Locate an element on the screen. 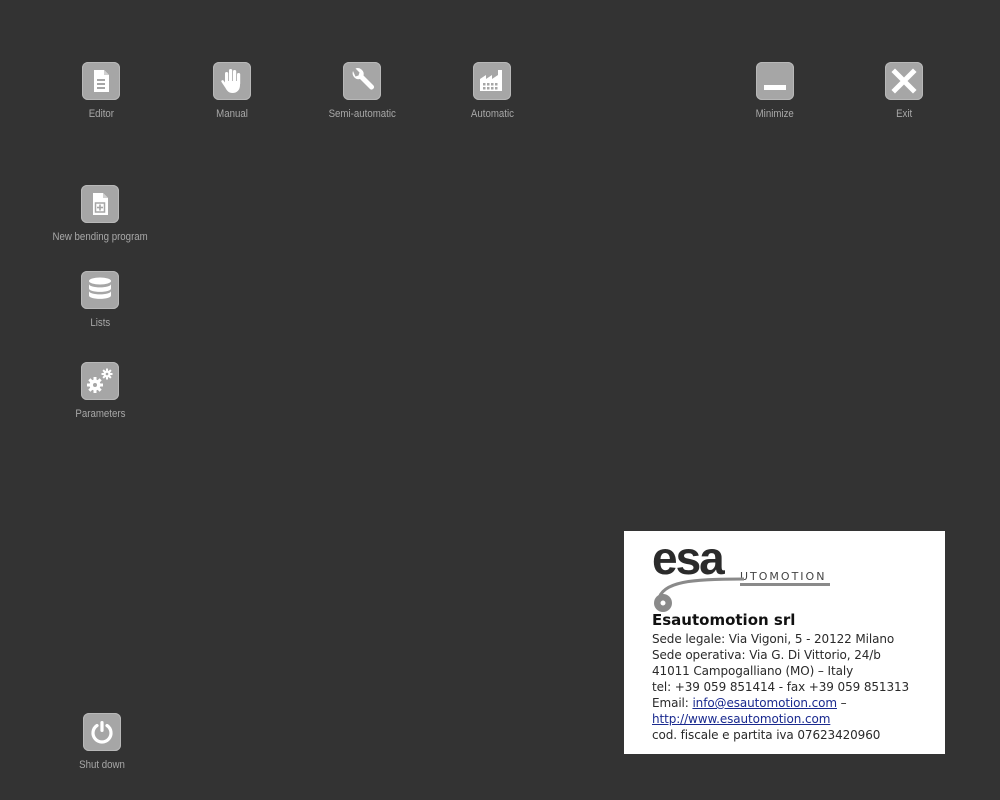 This screenshot has height=800, width=1000. new-bending-program-button: New bending program is located at coordinates (100, 214).